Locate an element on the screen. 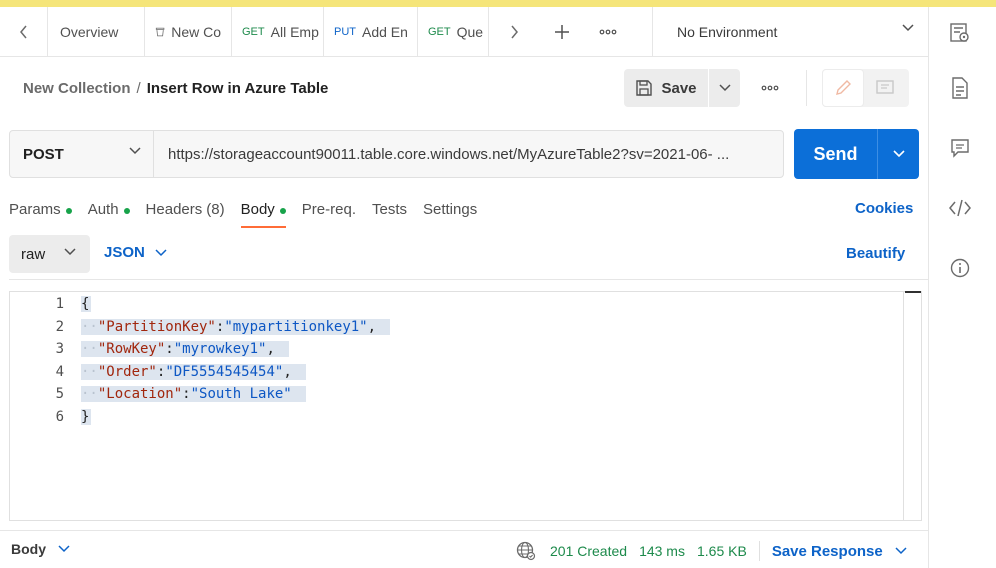 The height and width of the screenshot is (568, 996). request-info-button is located at coordinates (960, 268).